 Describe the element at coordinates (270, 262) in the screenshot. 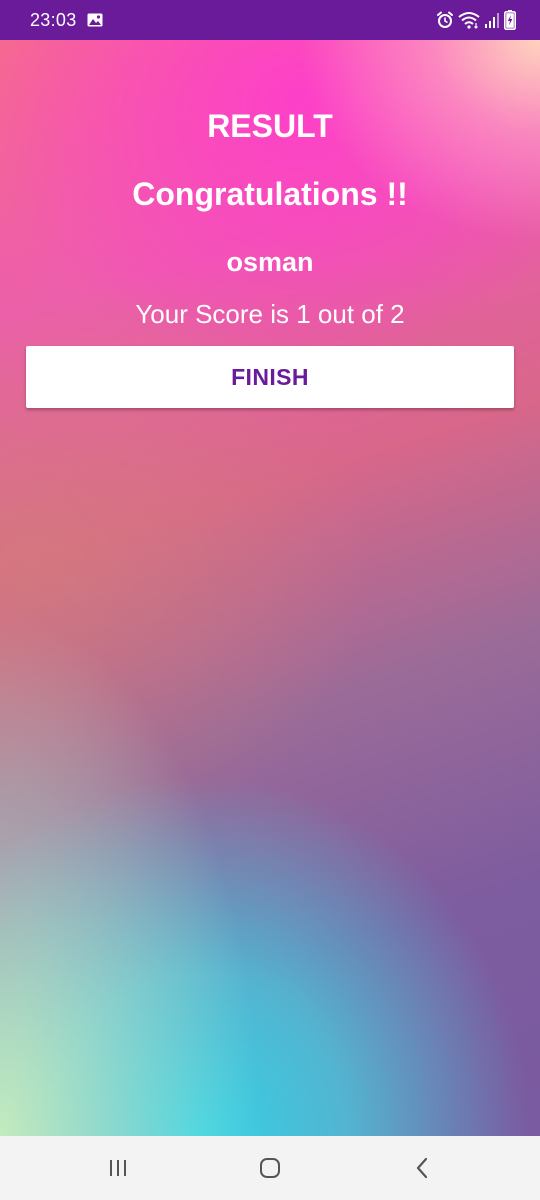

I see `username-text: osman` at that location.